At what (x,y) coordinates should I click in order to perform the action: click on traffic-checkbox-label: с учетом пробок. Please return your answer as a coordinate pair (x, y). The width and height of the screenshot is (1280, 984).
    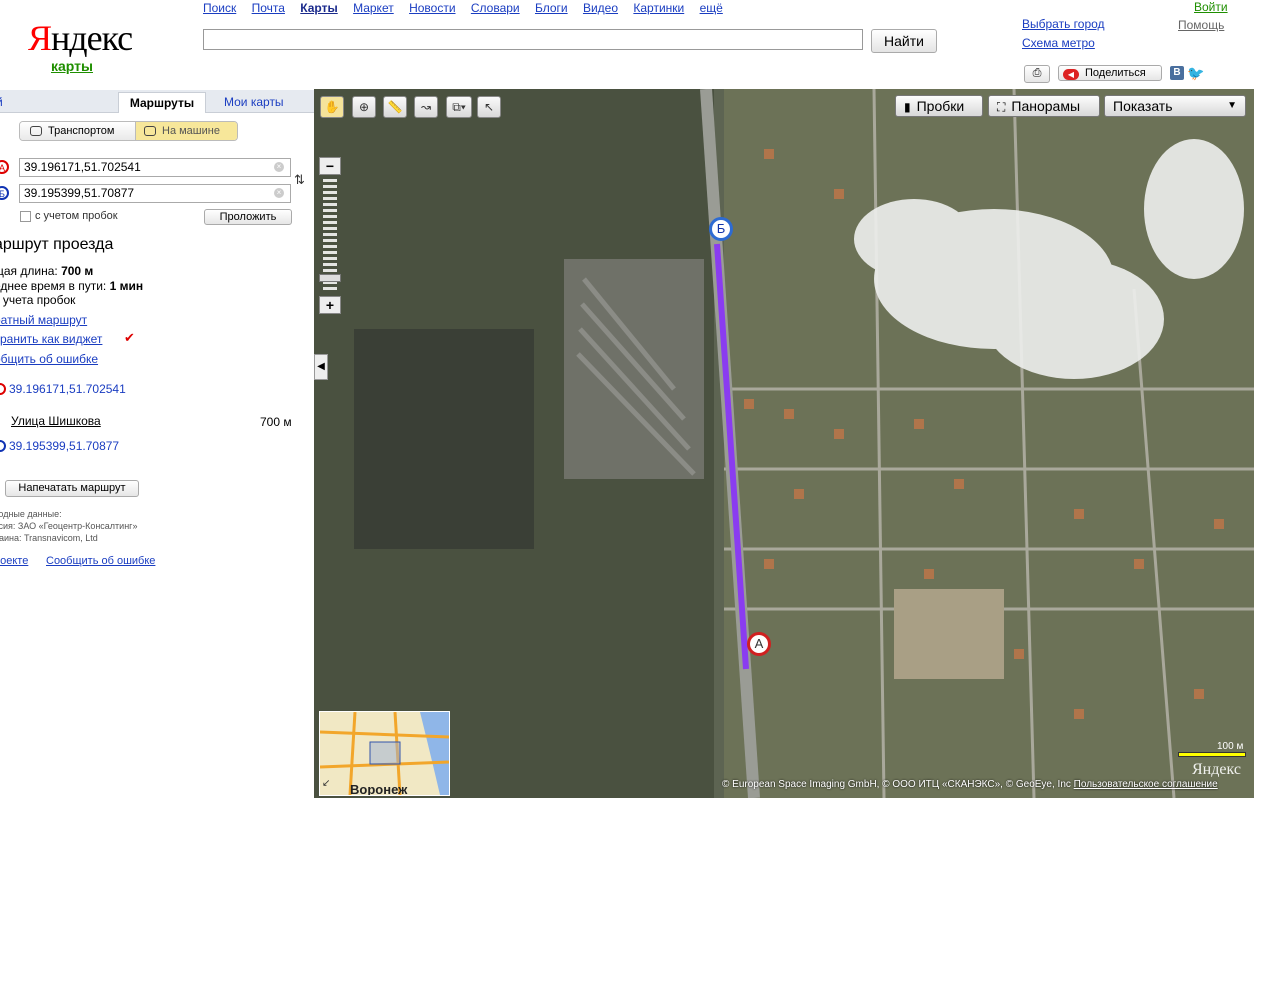
    Looking at the image, I should click on (76, 216).